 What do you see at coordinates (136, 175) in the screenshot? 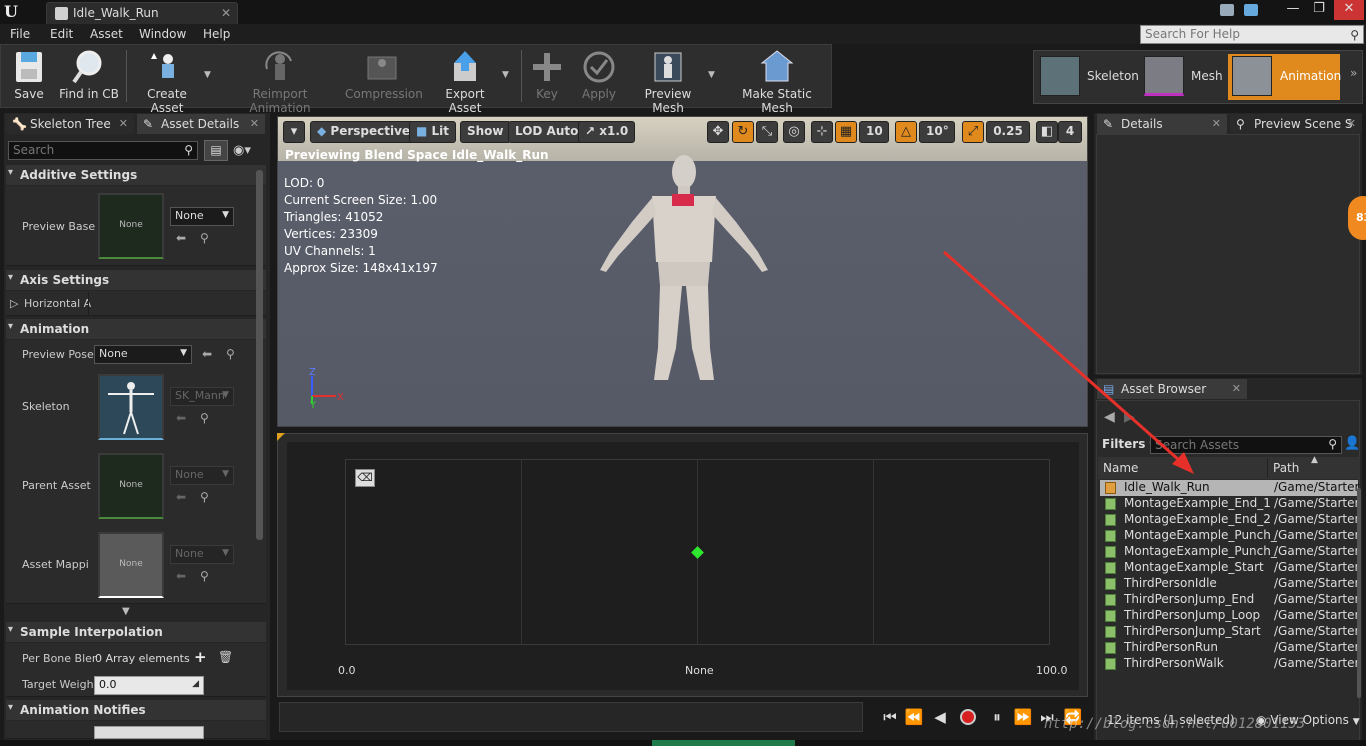
I see `section-additive-settings: Additive Settings` at bounding box center [136, 175].